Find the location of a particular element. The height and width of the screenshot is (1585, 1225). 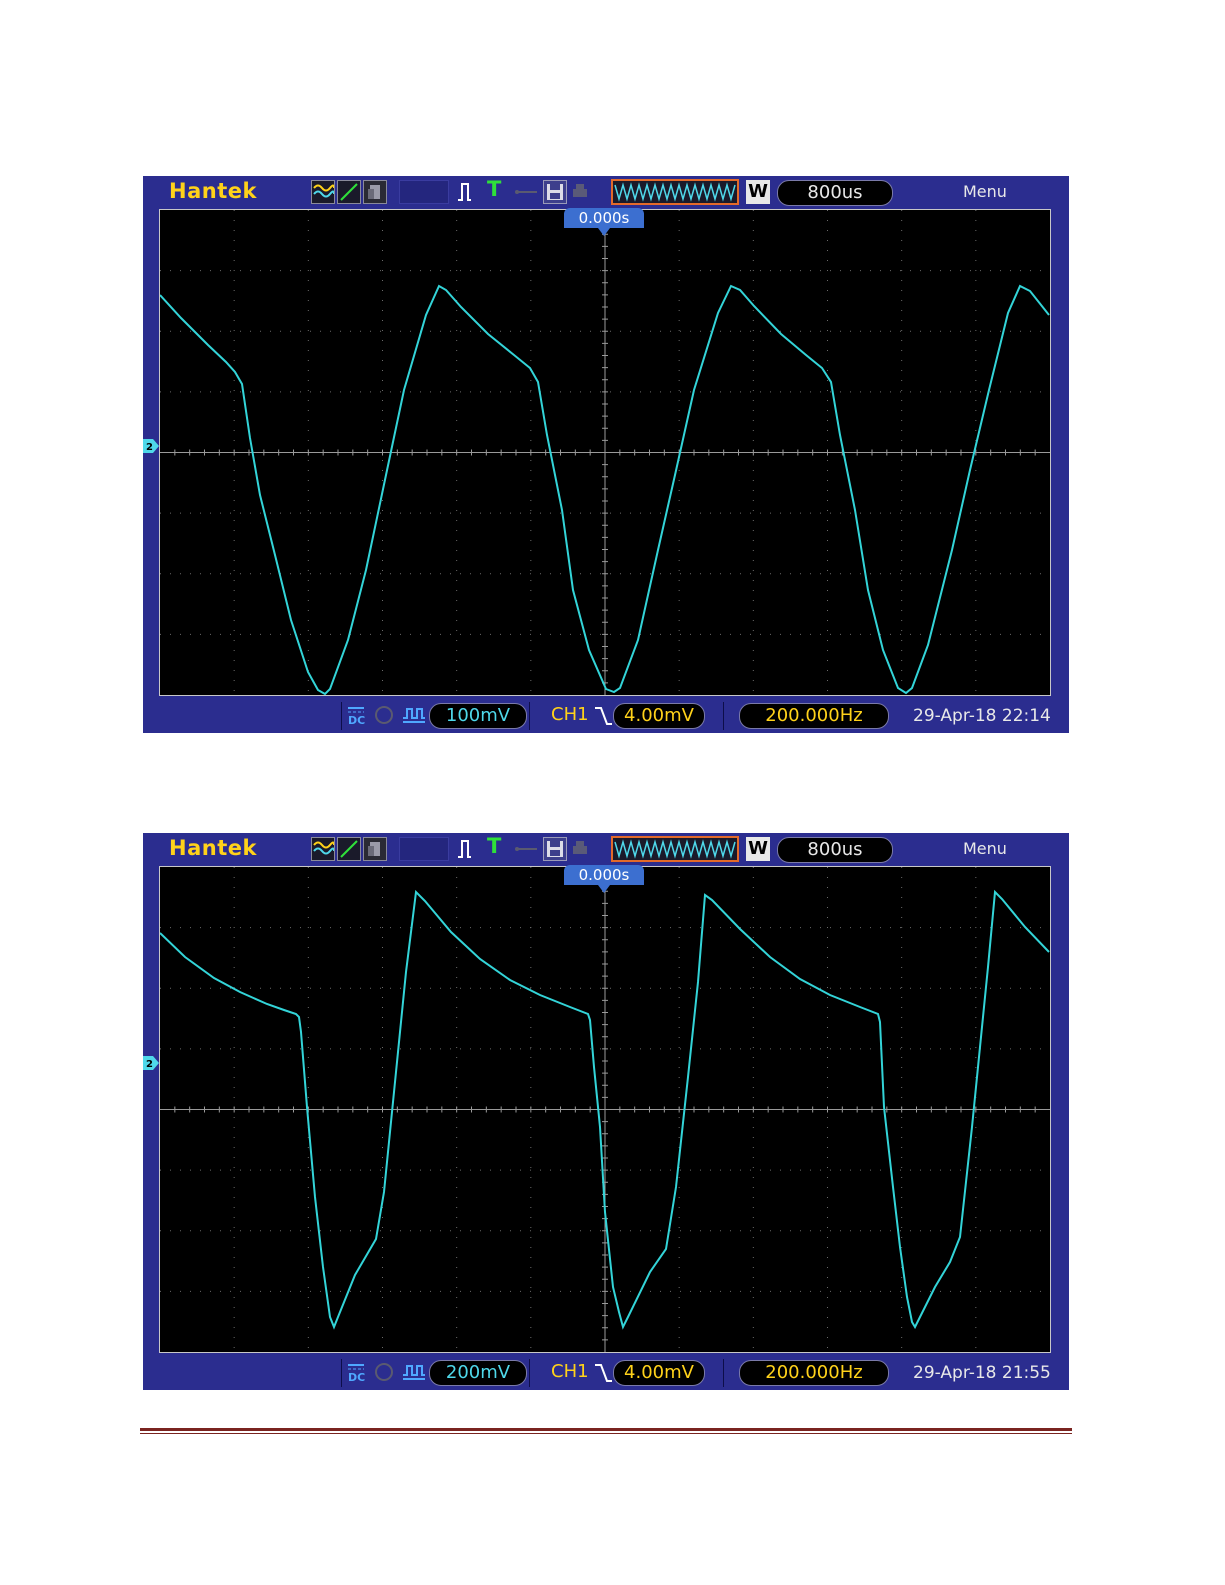

footer-rule-thin is located at coordinates (606, 1433).